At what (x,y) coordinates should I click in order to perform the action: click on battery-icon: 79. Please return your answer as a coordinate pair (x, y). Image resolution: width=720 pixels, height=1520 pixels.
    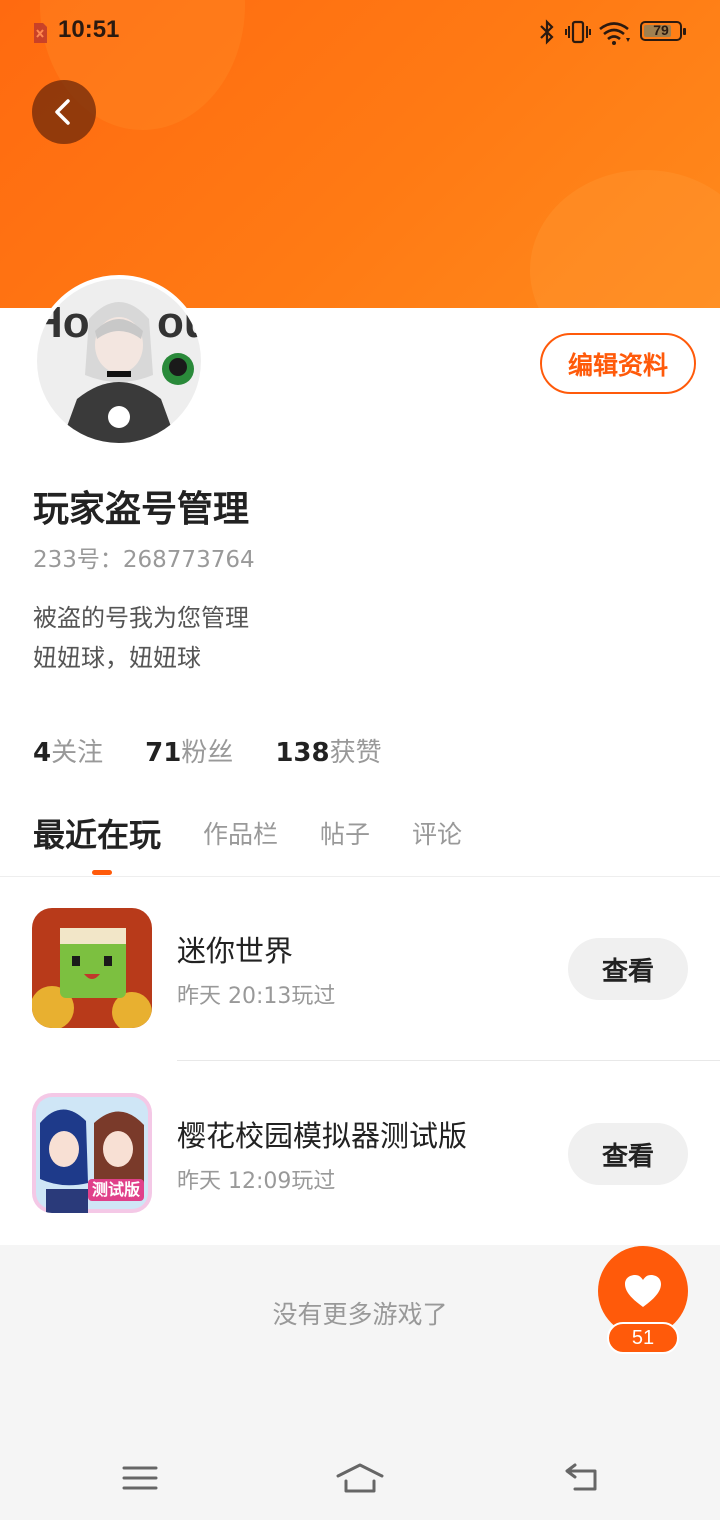
    Looking at the image, I should click on (663, 31).